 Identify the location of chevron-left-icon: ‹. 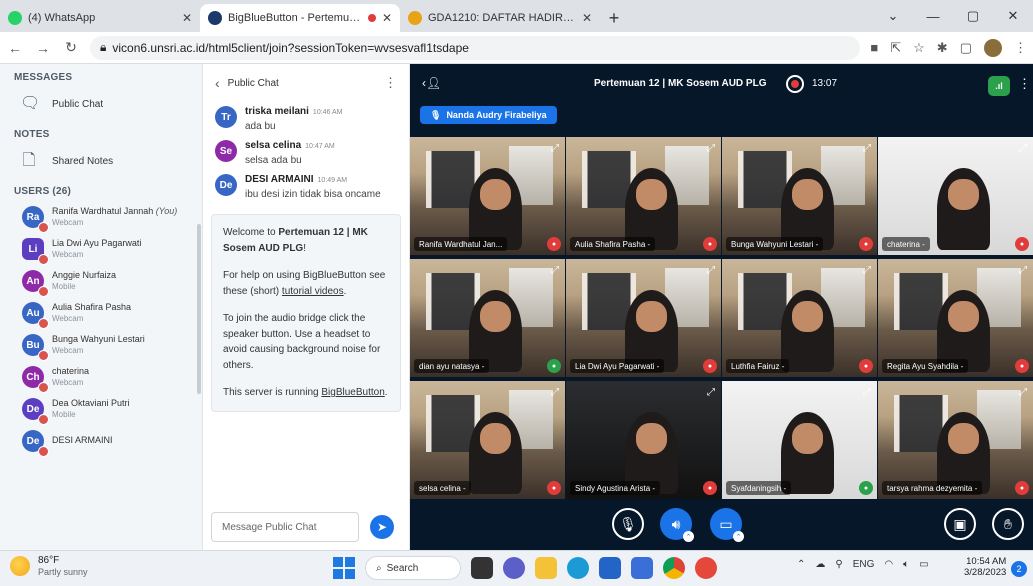
(217, 83).